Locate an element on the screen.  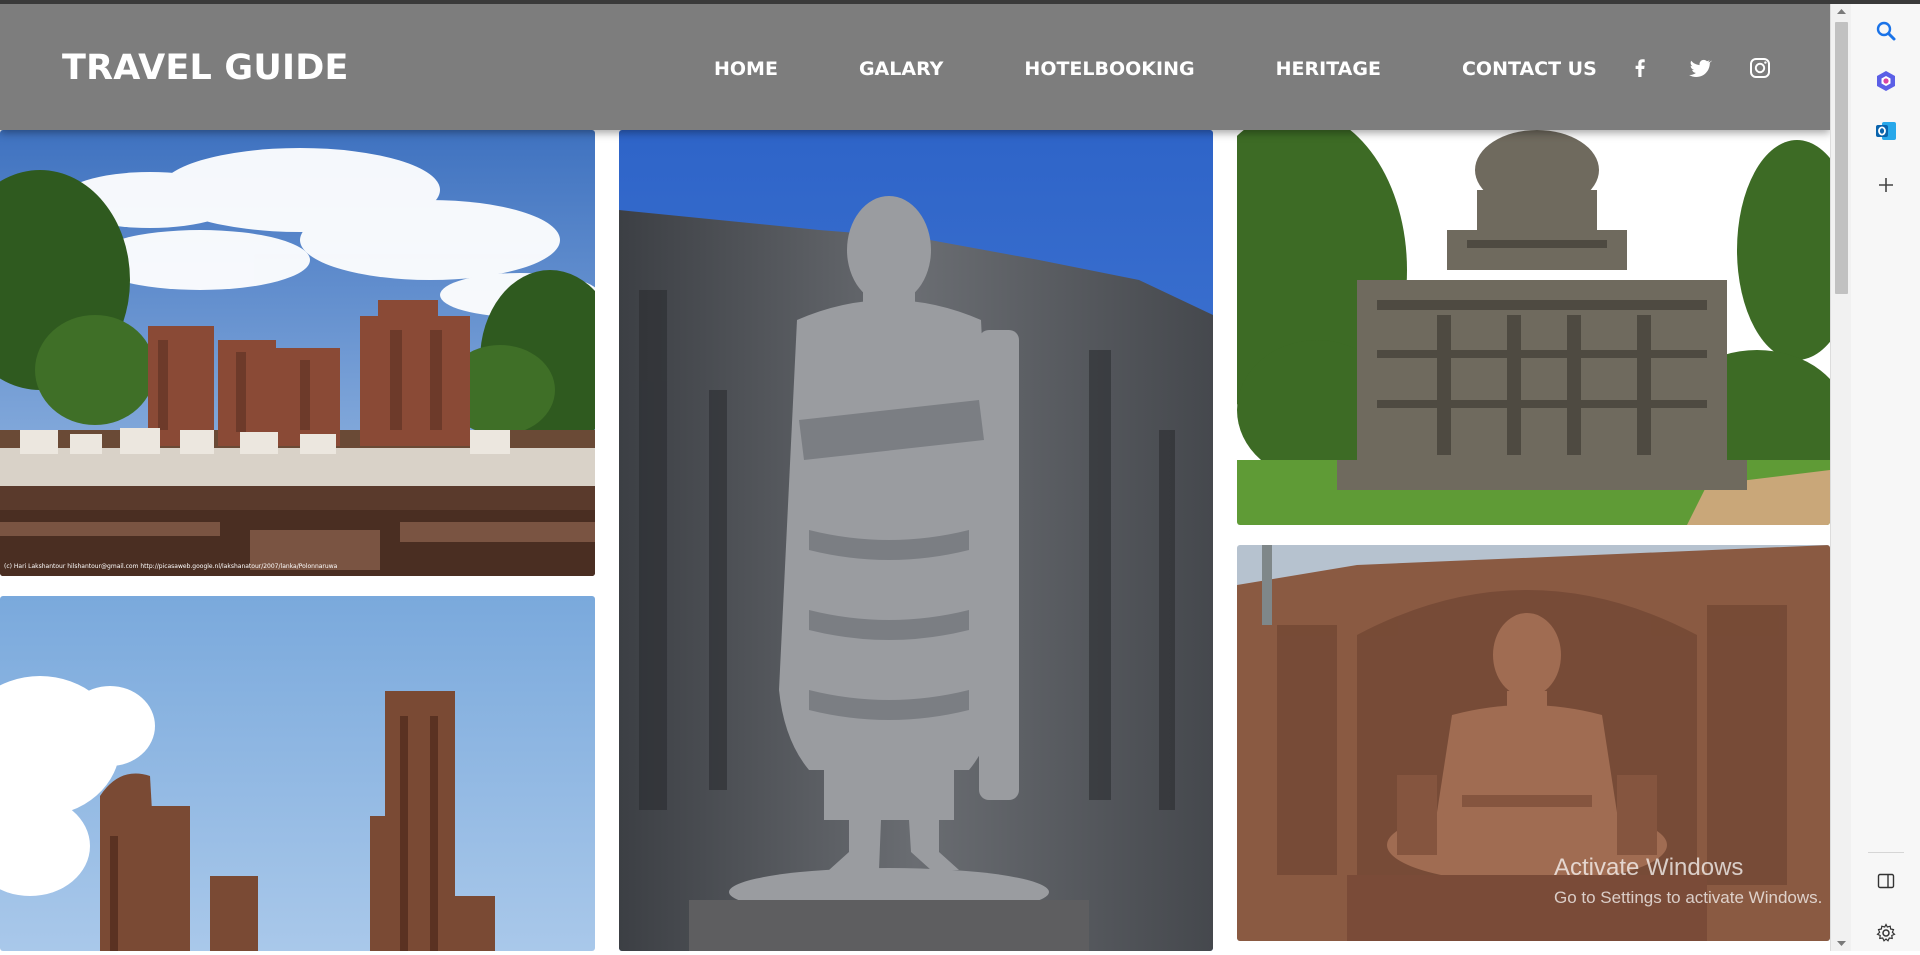
gallery-photo-seated-buddha is located at coordinates (1533, 743).